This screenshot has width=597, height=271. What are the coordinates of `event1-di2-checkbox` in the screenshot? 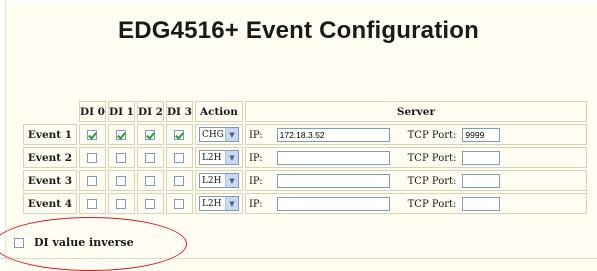 It's located at (150, 134).